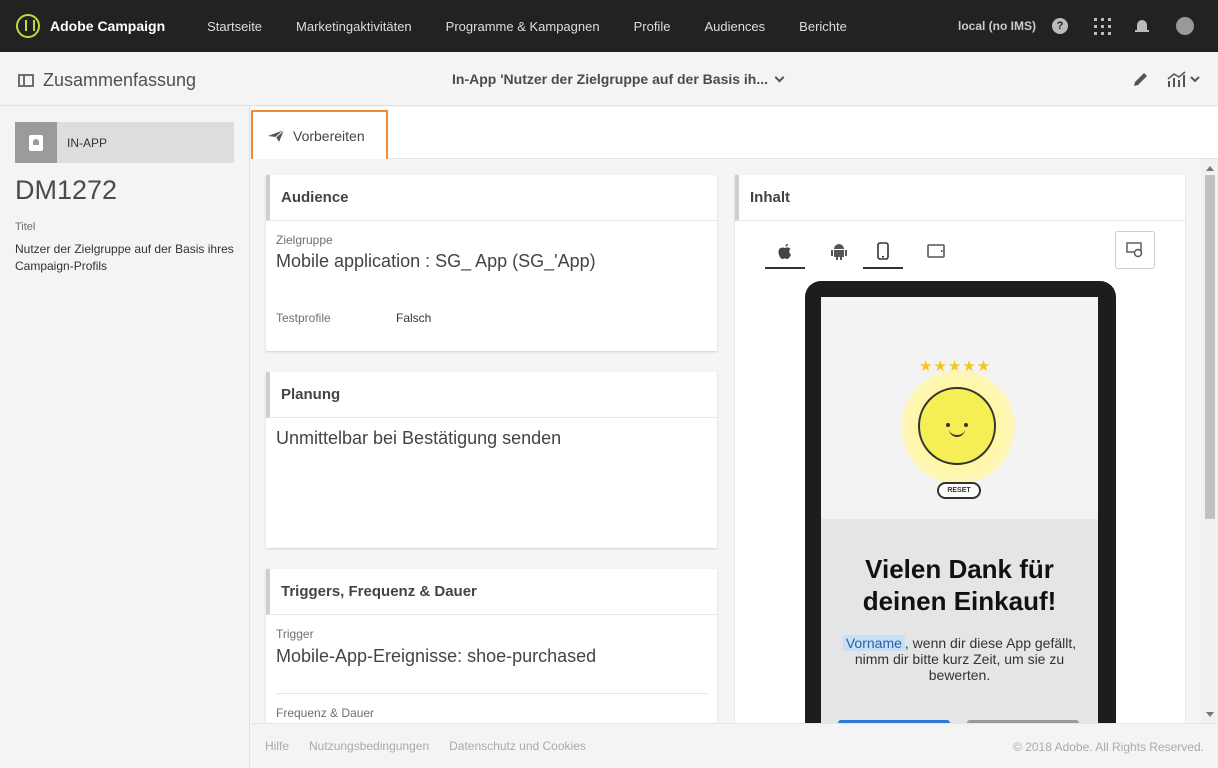 The image size is (1218, 768). I want to click on prepare-button: Vorbereiten, so click(319, 135).